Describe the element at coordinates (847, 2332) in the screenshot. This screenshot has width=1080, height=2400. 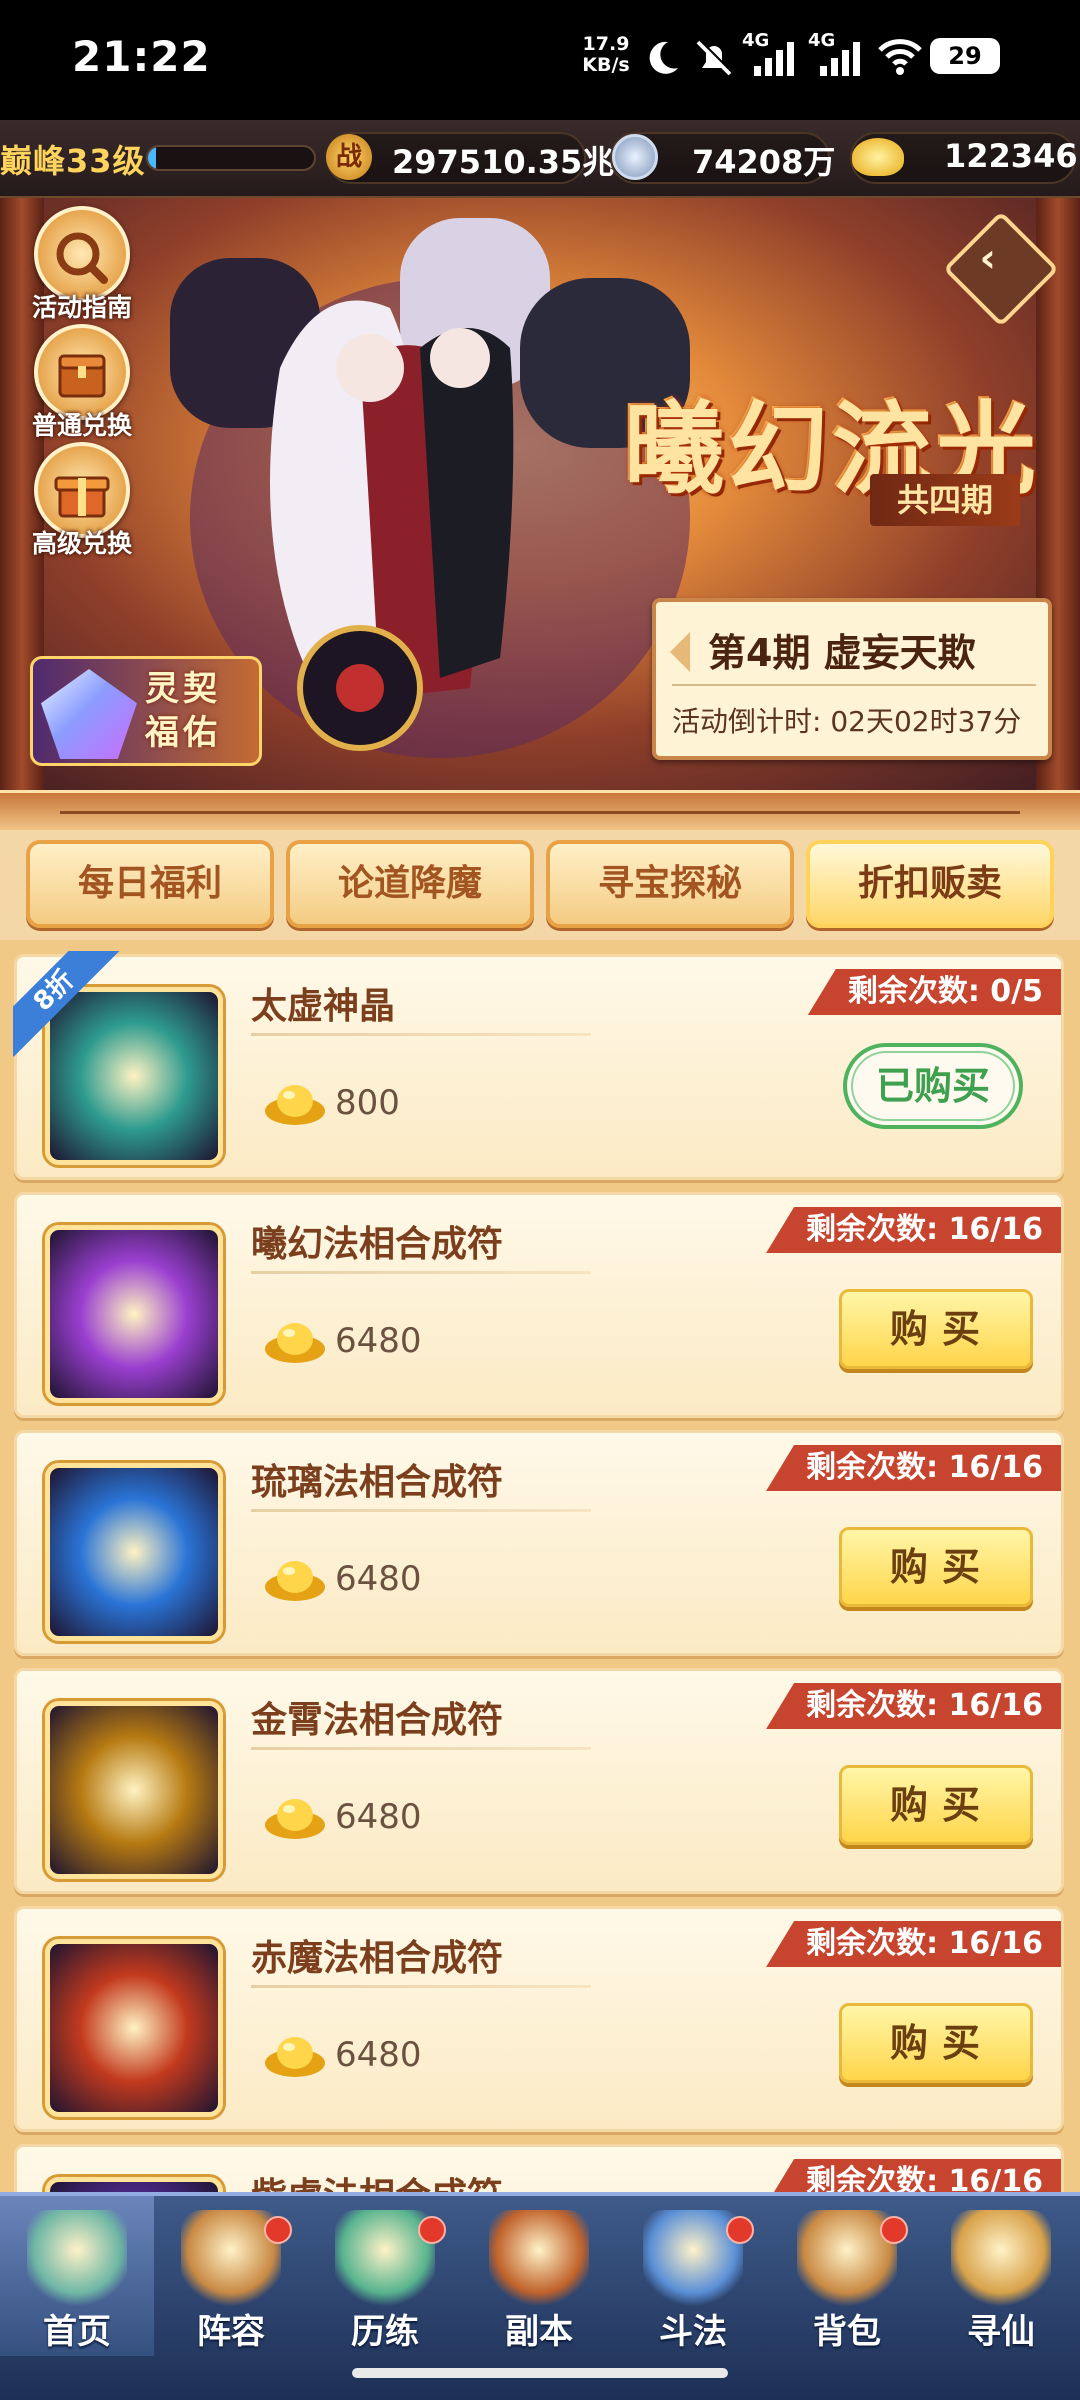
I see `nav-label: 背包` at that location.